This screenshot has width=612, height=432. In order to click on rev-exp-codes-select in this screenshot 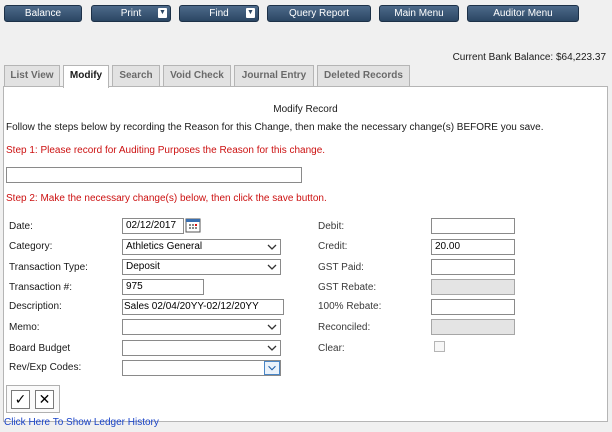, I will do `click(201, 368)`.